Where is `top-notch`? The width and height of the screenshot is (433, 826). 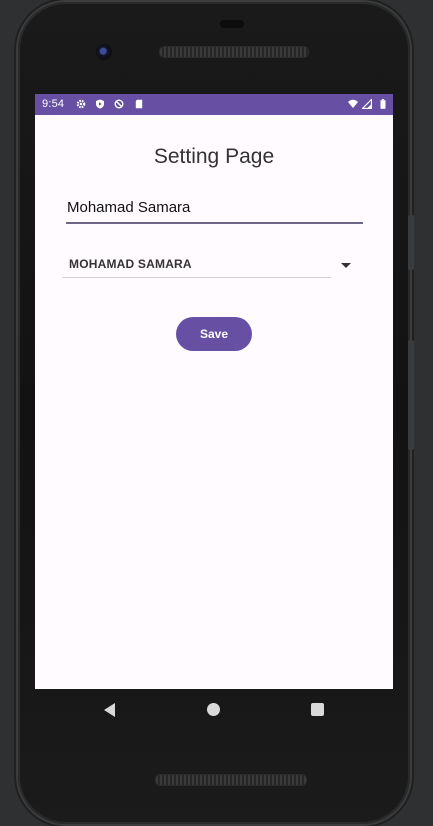
top-notch is located at coordinates (232, 24).